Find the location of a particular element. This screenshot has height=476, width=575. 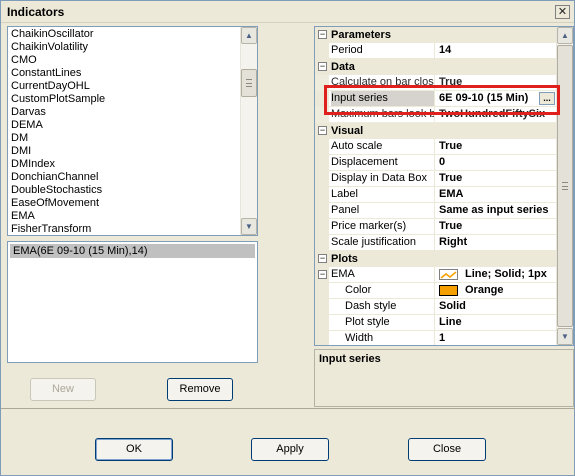

property-value: Orange is located at coordinates (498, 290).